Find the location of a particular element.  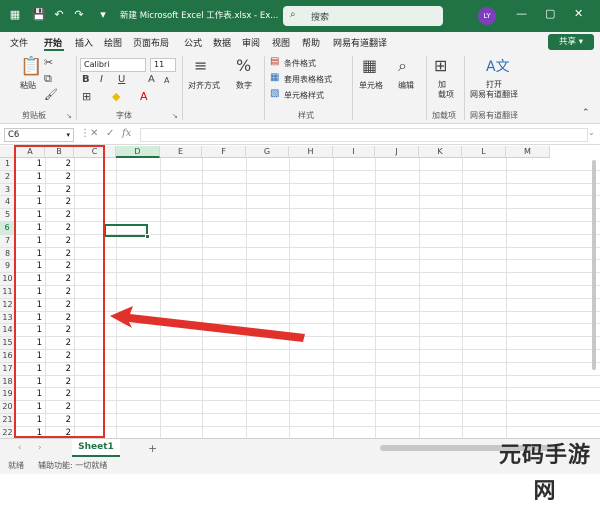

next-sheet-icon: › is located at coordinates (40, 448).